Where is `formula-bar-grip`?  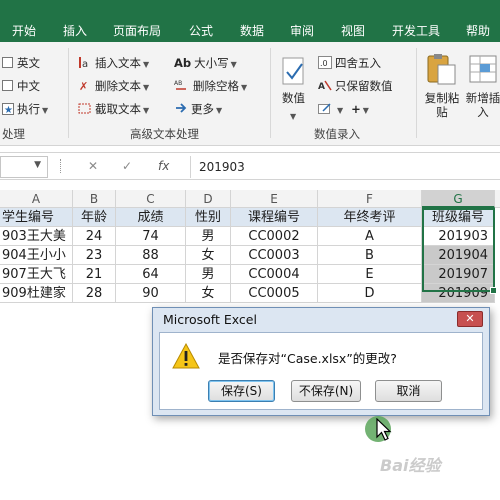
formula-bar-grip is located at coordinates (61, 166).